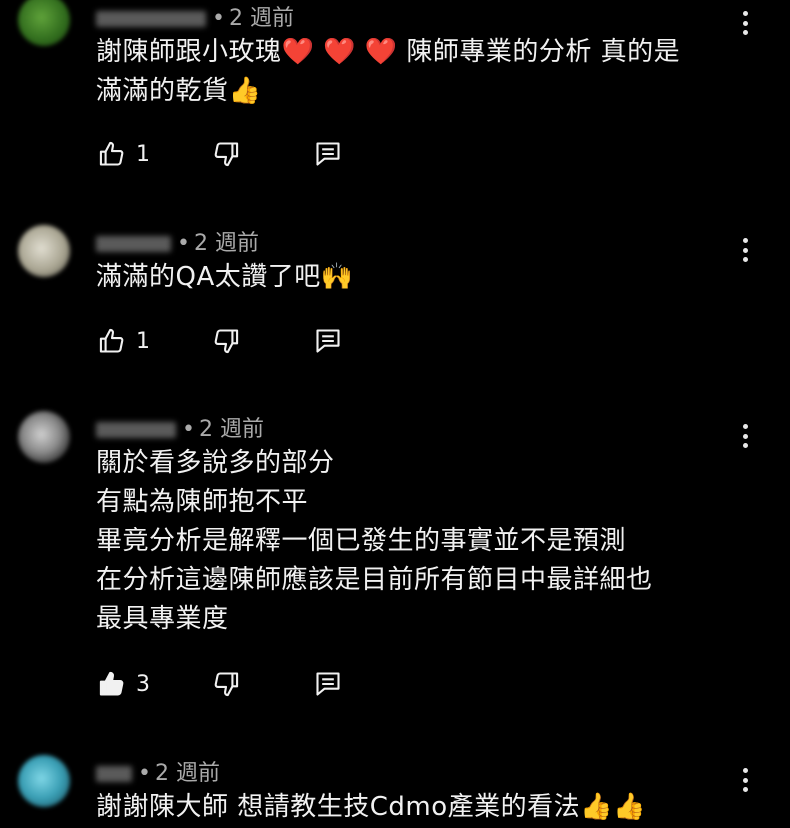  Describe the element at coordinates (388, 52) in the screenshot. I see `comment-line: 謝陳師跟小玫瑰❤️ ❤️ ❤️ 陳師專業的分析 真的是` at that location.